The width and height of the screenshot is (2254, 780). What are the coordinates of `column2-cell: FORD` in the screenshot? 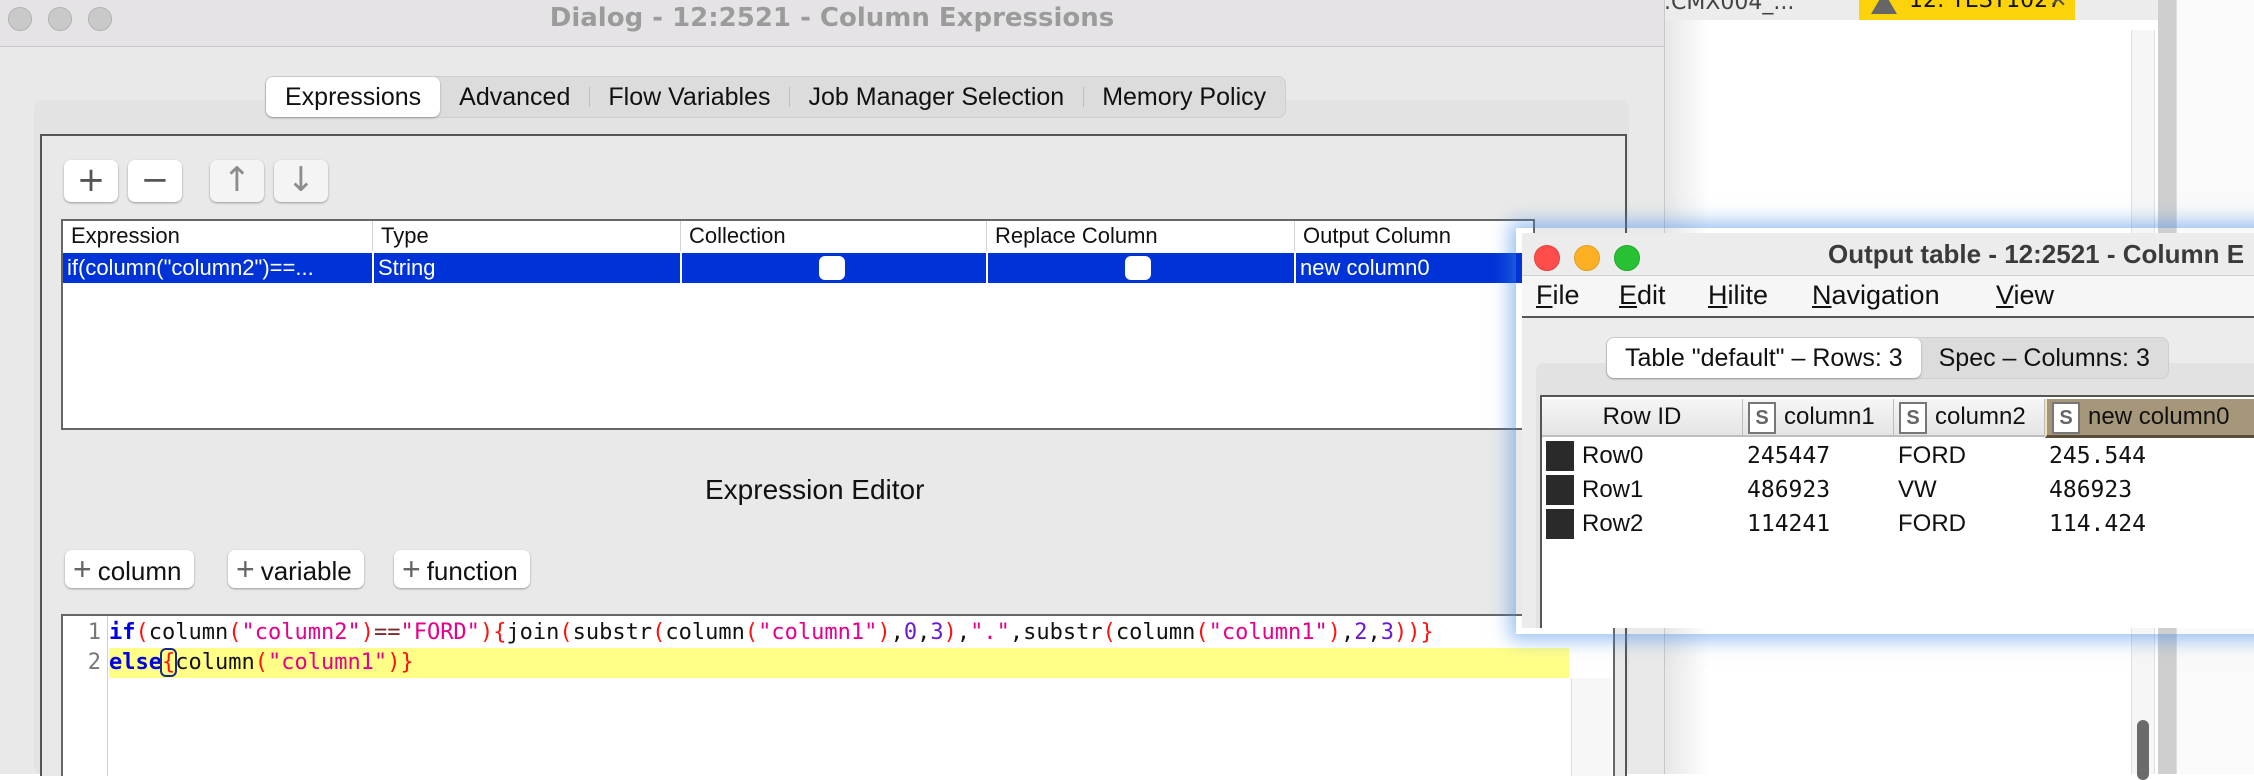 It's located at (1932, 523).